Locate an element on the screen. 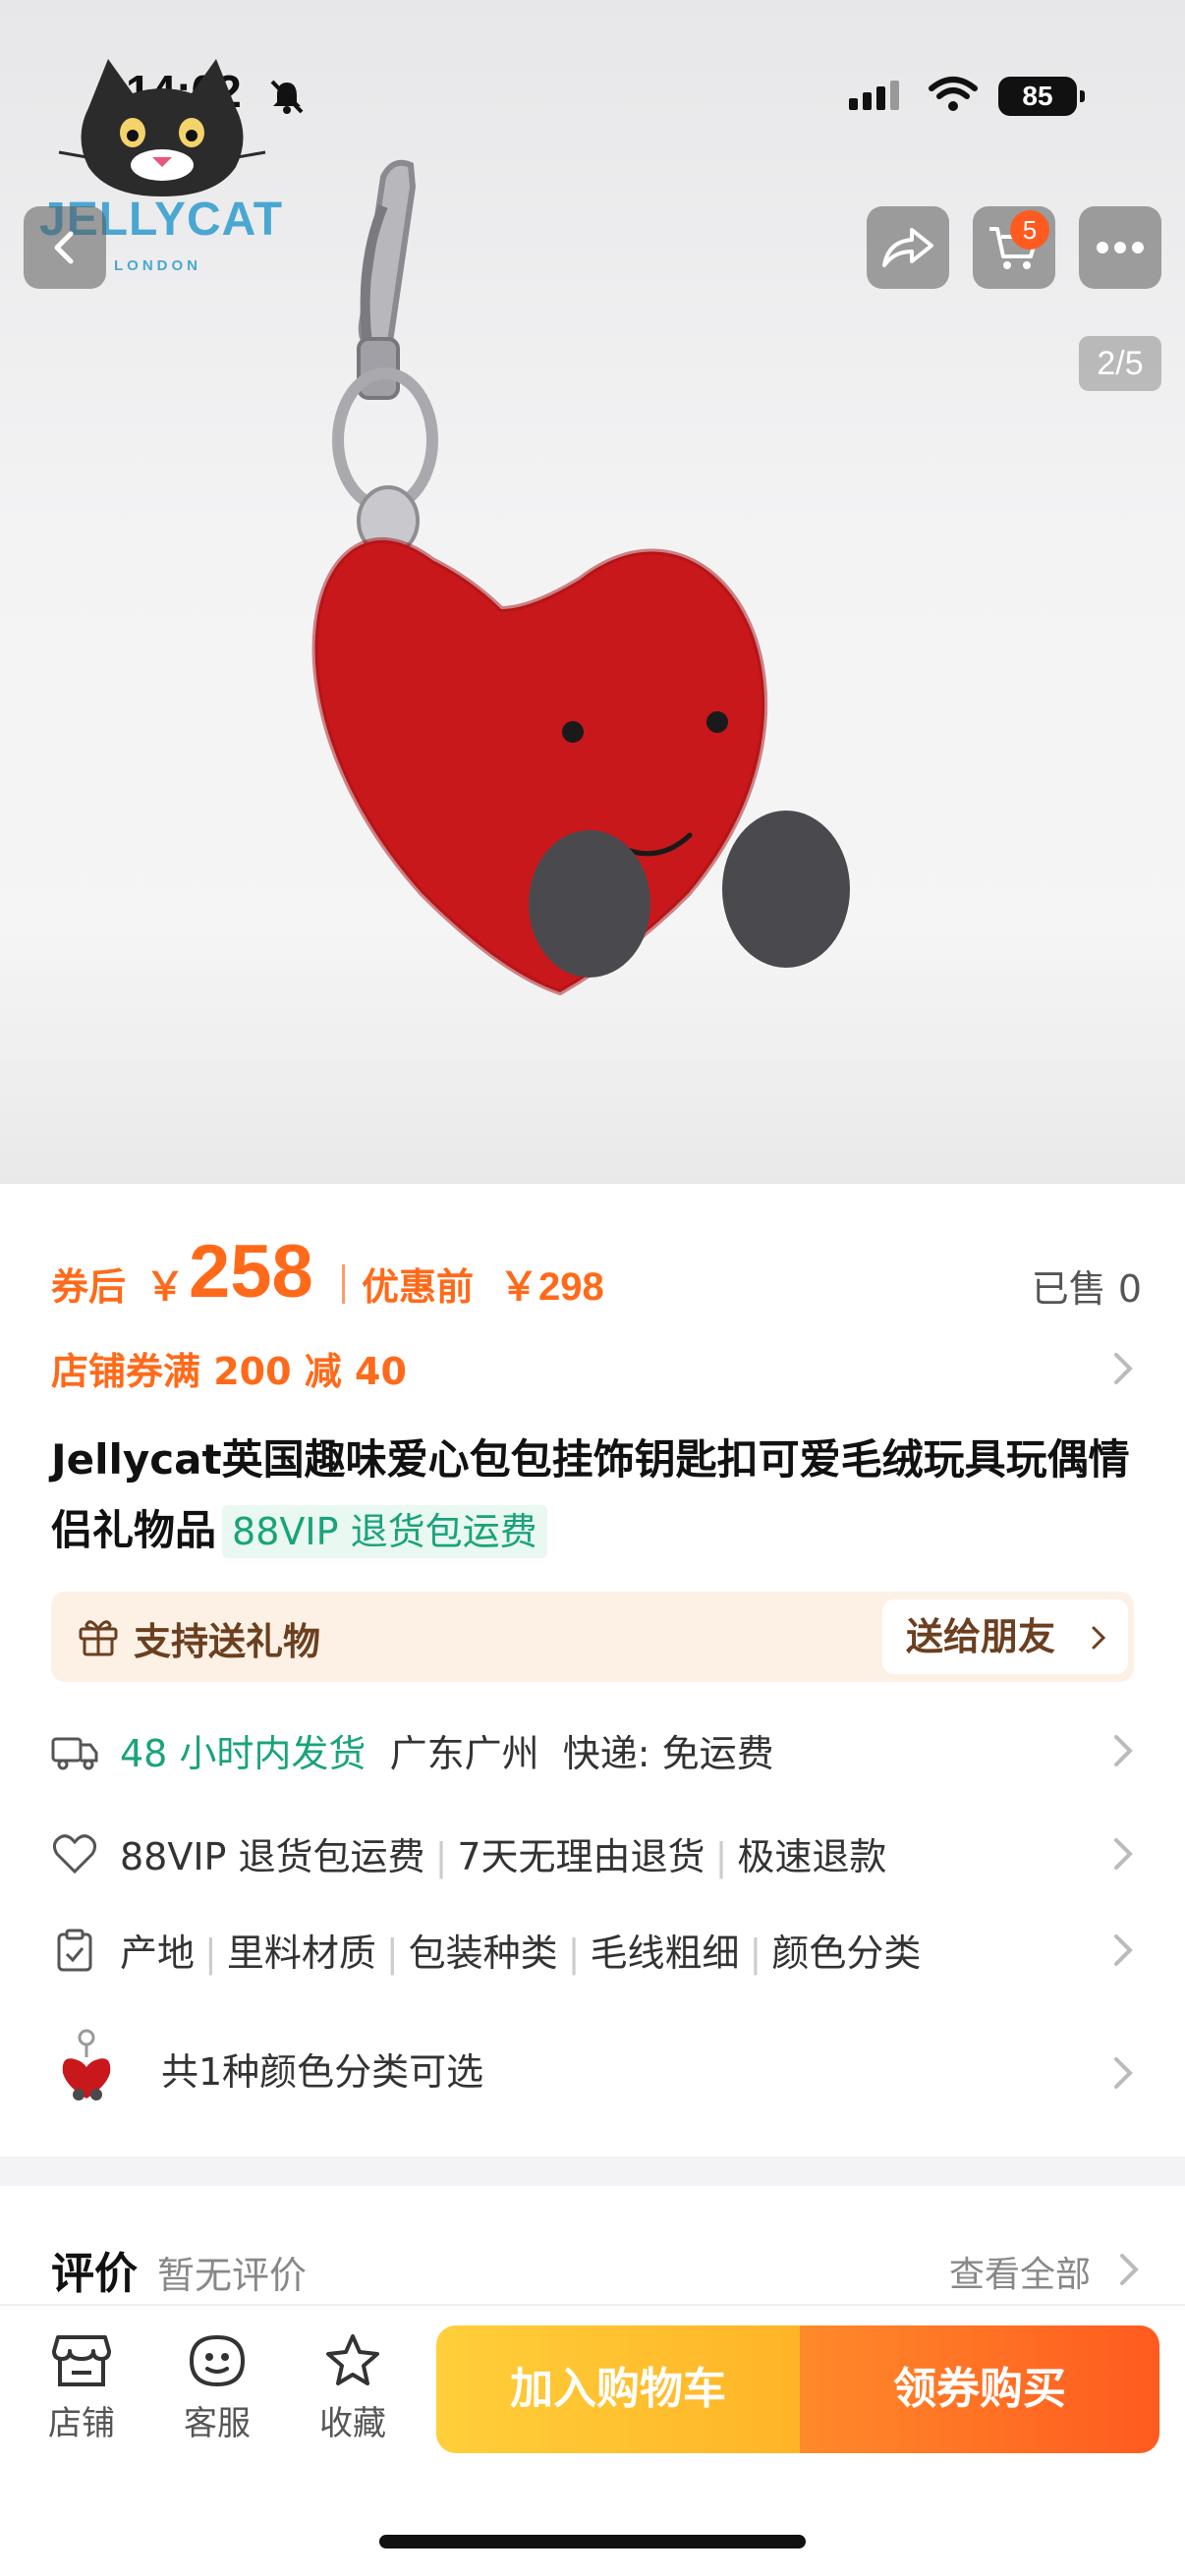 The image size is (1185, 2576). sold-count: 已售 0 is located at coordinates (1087, 1289).